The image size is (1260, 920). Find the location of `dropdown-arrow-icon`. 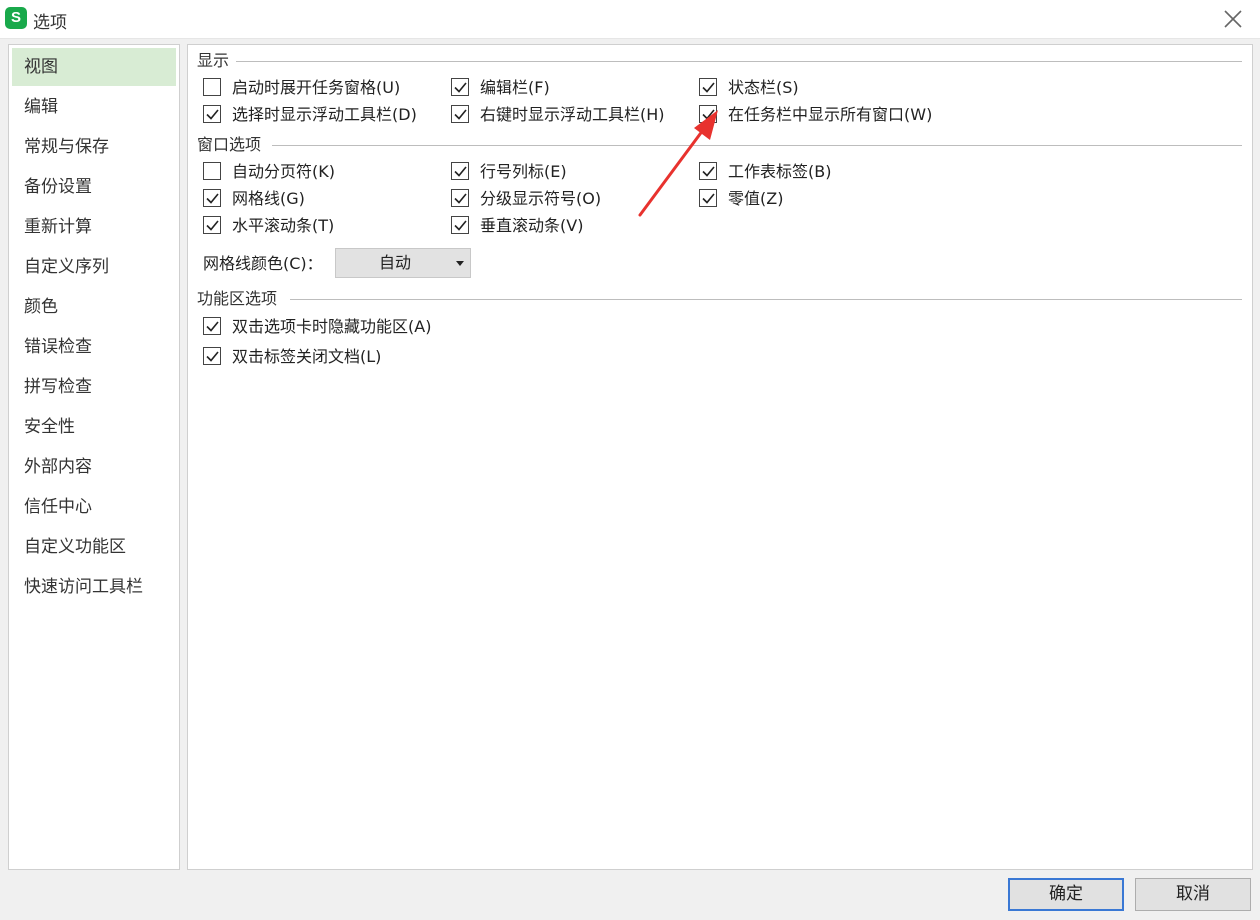

dropdown-arrow-icon is located at coordinates (460, 263).